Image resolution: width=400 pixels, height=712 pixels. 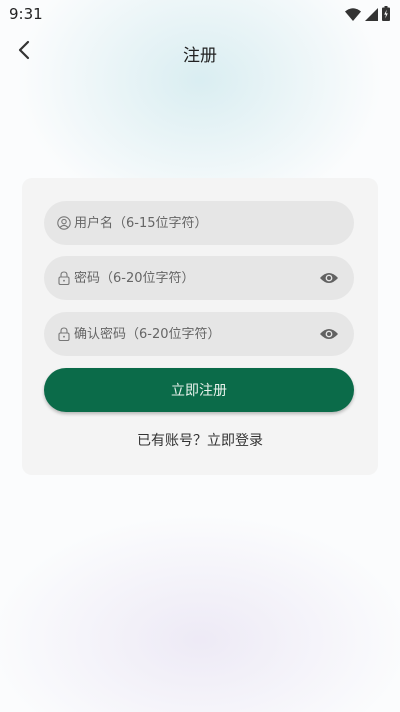 I want to click on top-bar: 注册, so click(x=200, y=52).